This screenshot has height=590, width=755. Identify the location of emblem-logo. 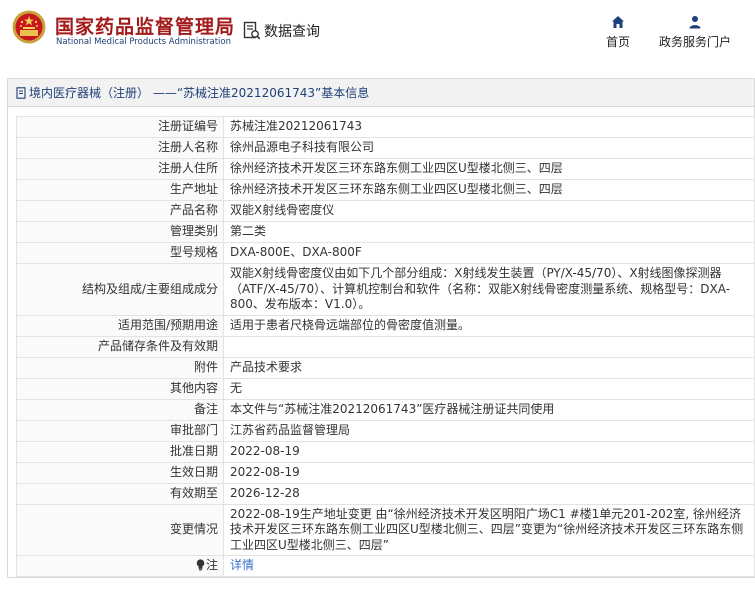
(29, 27).